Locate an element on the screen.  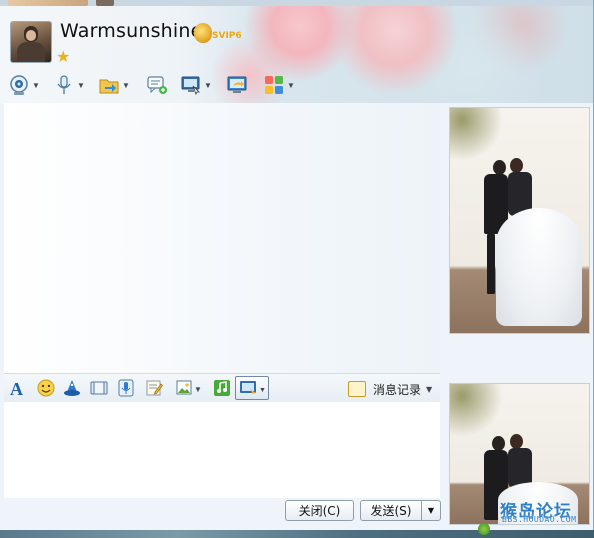
send-button: 发送(S) is located at coordinates (391, 510).